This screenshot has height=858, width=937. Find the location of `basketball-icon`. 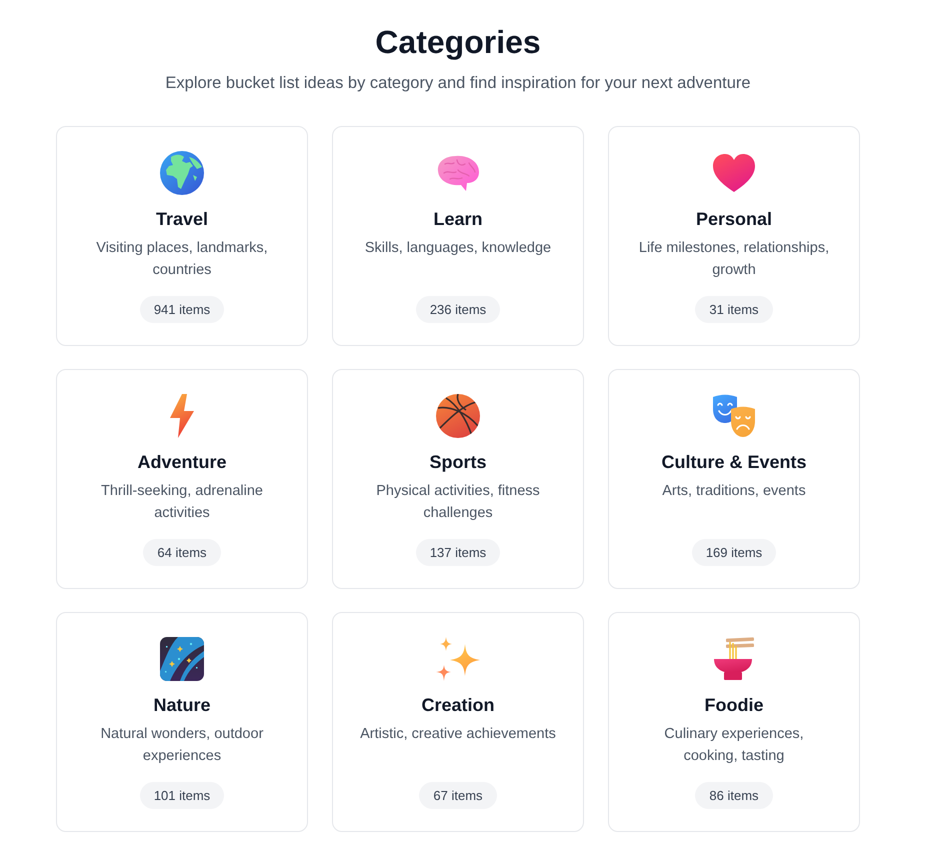

basketball-icon is located at coordinates (458, 416).